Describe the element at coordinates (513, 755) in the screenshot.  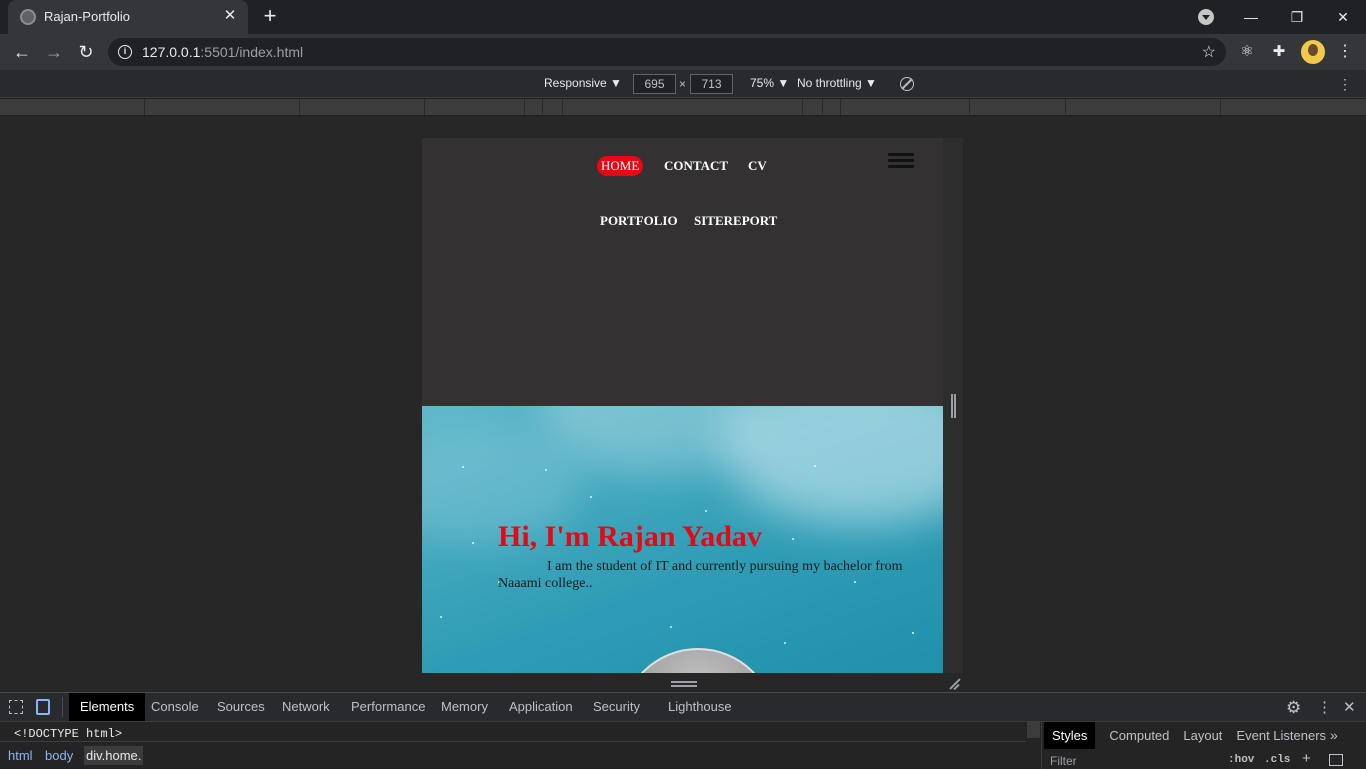
I see `breadcrumb: html body div.home.` at that location.